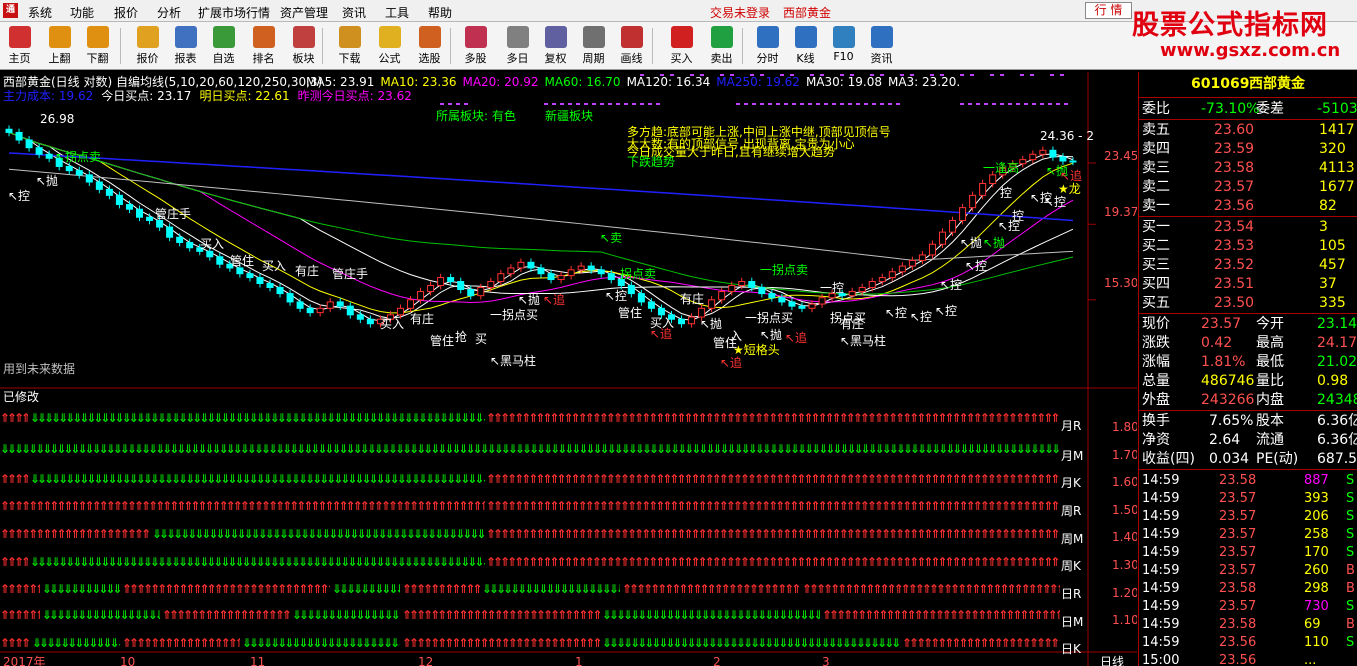 This screenshot has width=1357, height=666. What do you see at coordinates (19, 46) in the screenshot?
I see `toolbar-home-button: 主页` at bounding box center [19, 46].